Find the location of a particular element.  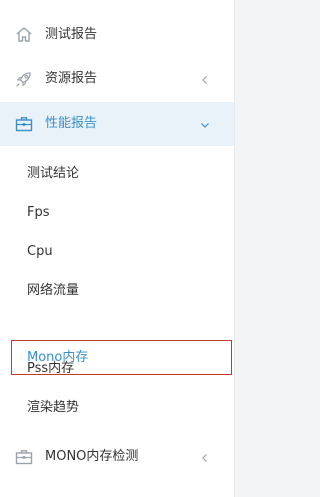

menu-item-test-report: 测试报告 is located at coordinates (117, 35).